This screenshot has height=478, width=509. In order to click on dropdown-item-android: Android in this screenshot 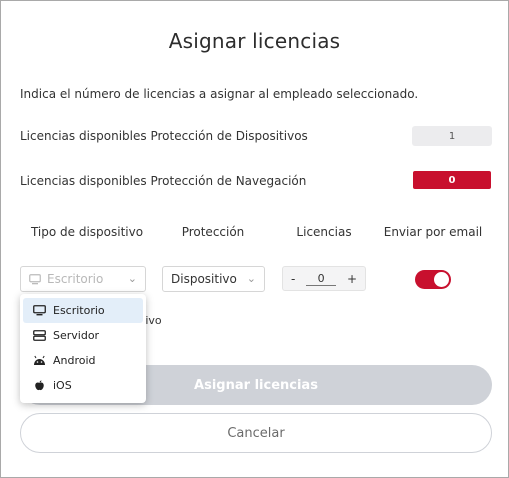, I will do `click(83, 360)`.